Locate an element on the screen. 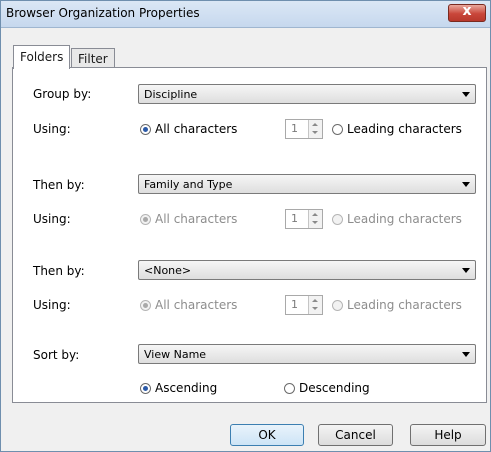 The height and width of the screenshot is (452, 491). group-by-label: Group by: is located at coordinates (62, 94).